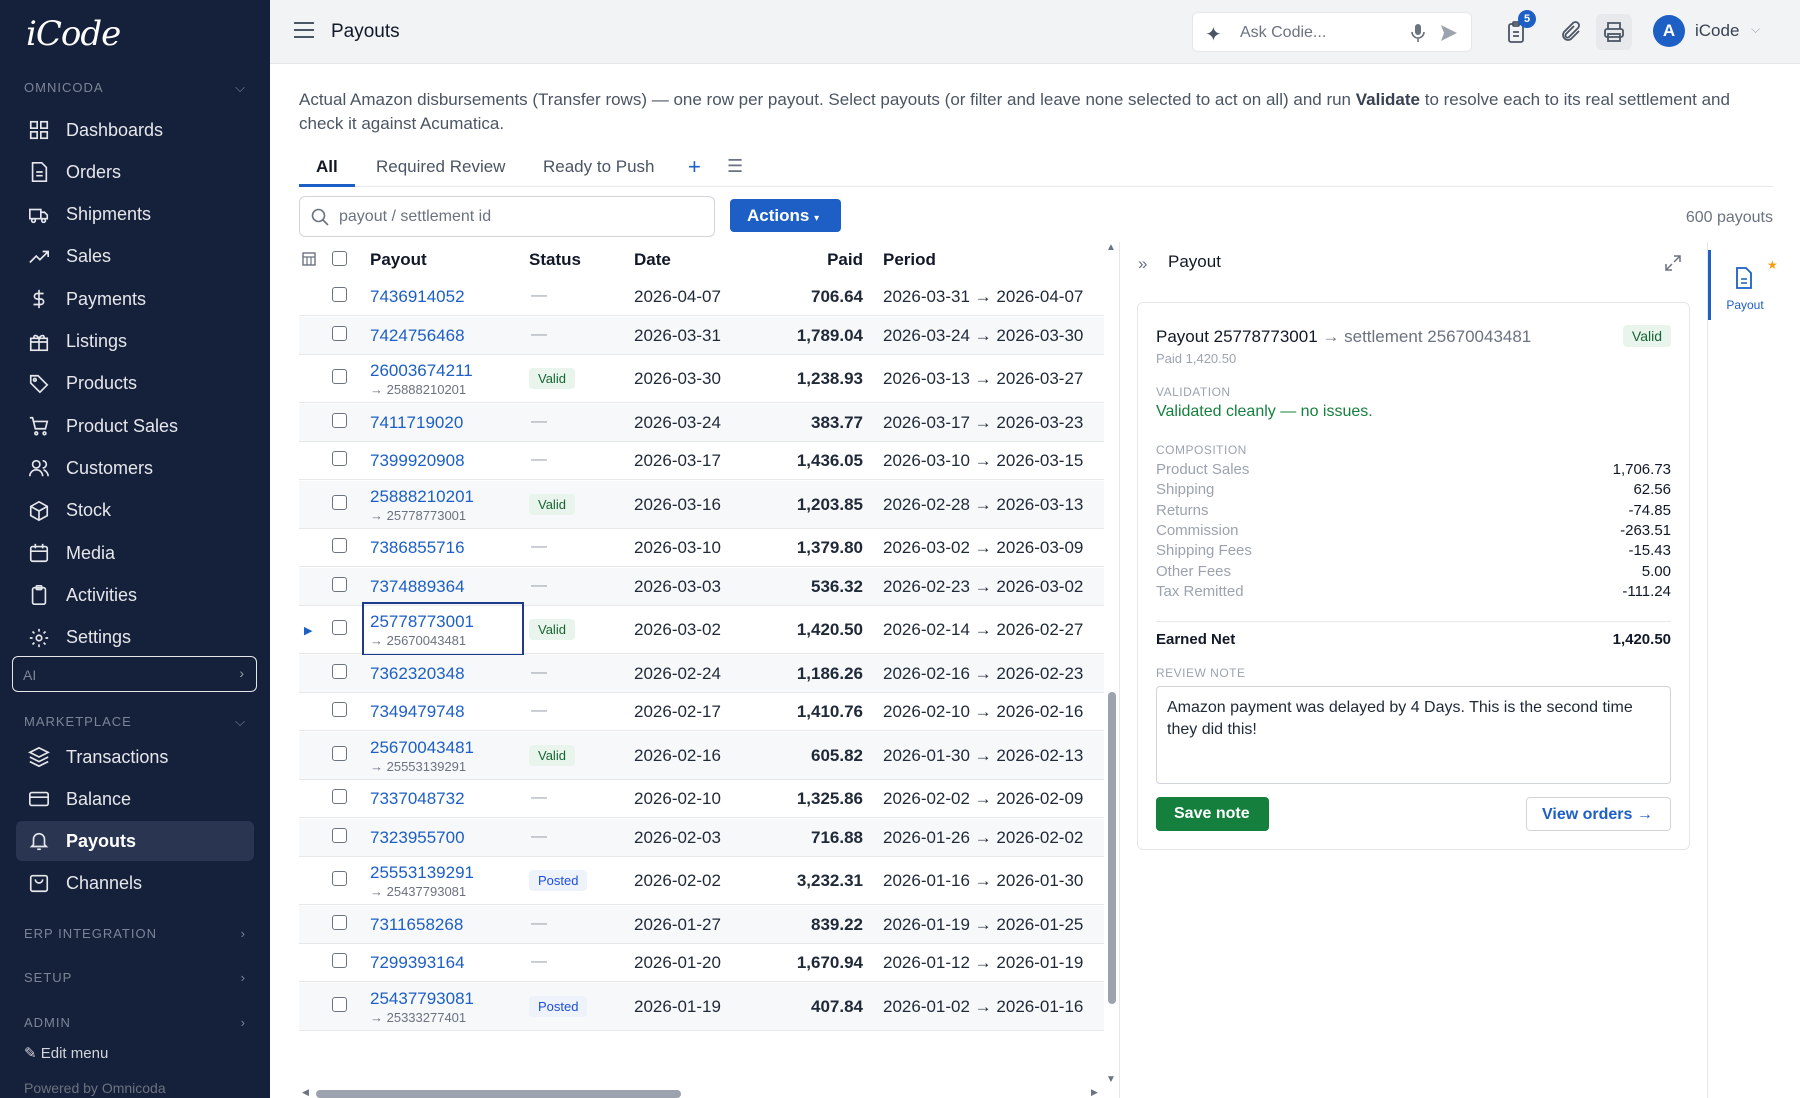 Image resolution: width=1800 pixels, height=1098 pixels. I want to click on expand-icon, so click(1673, 263).